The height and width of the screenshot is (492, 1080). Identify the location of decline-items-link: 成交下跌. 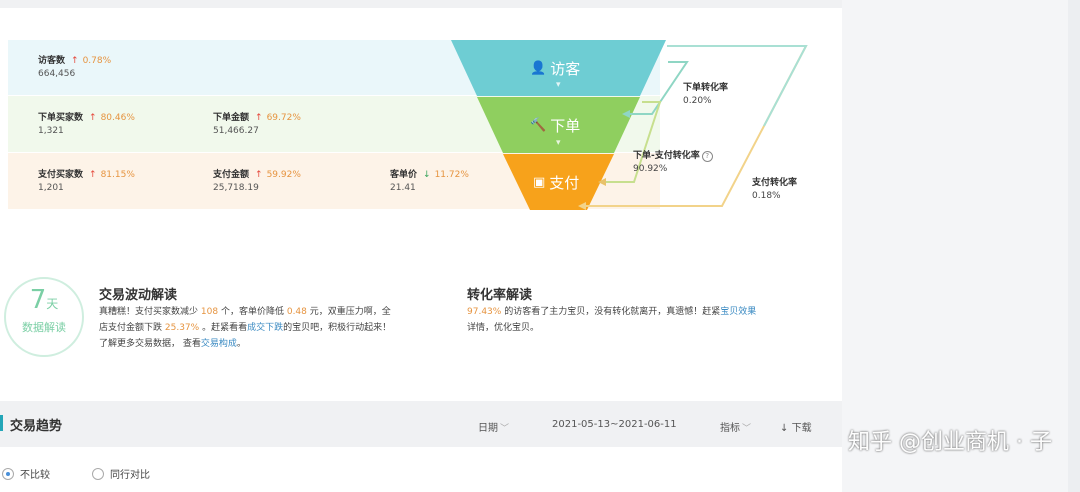
(265, 328).